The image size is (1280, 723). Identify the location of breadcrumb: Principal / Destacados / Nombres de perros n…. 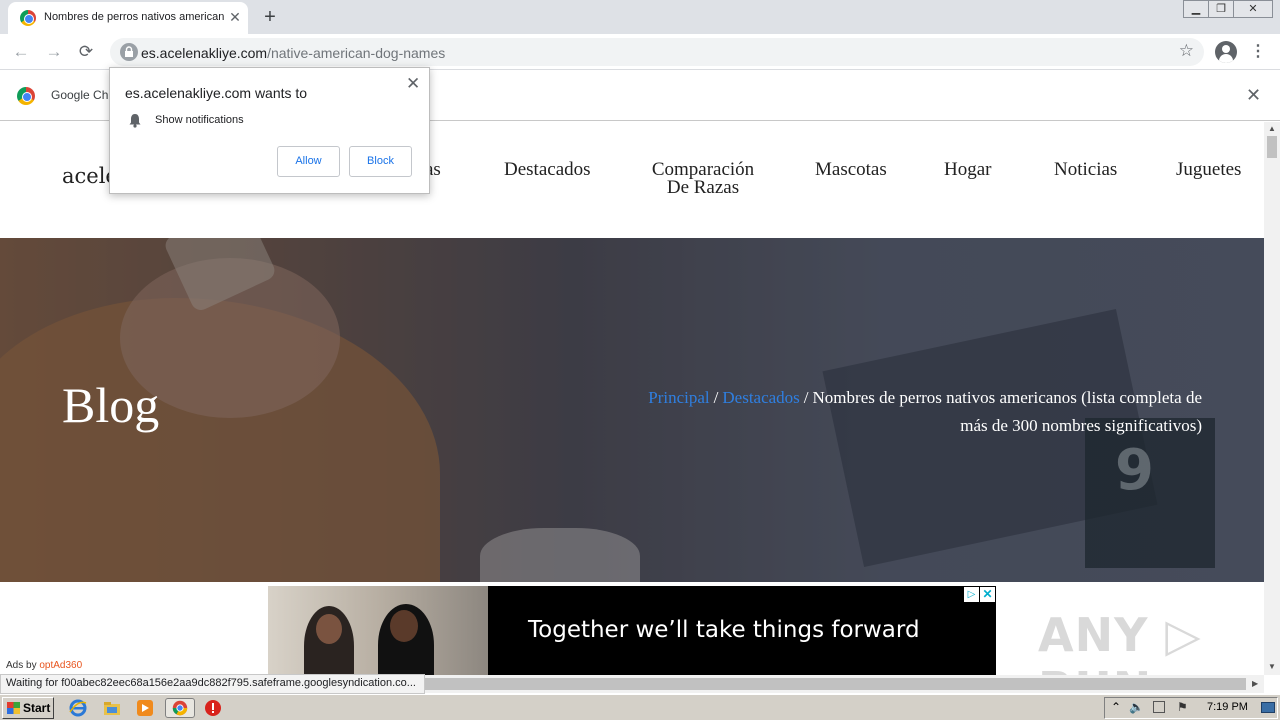
(921, 412).